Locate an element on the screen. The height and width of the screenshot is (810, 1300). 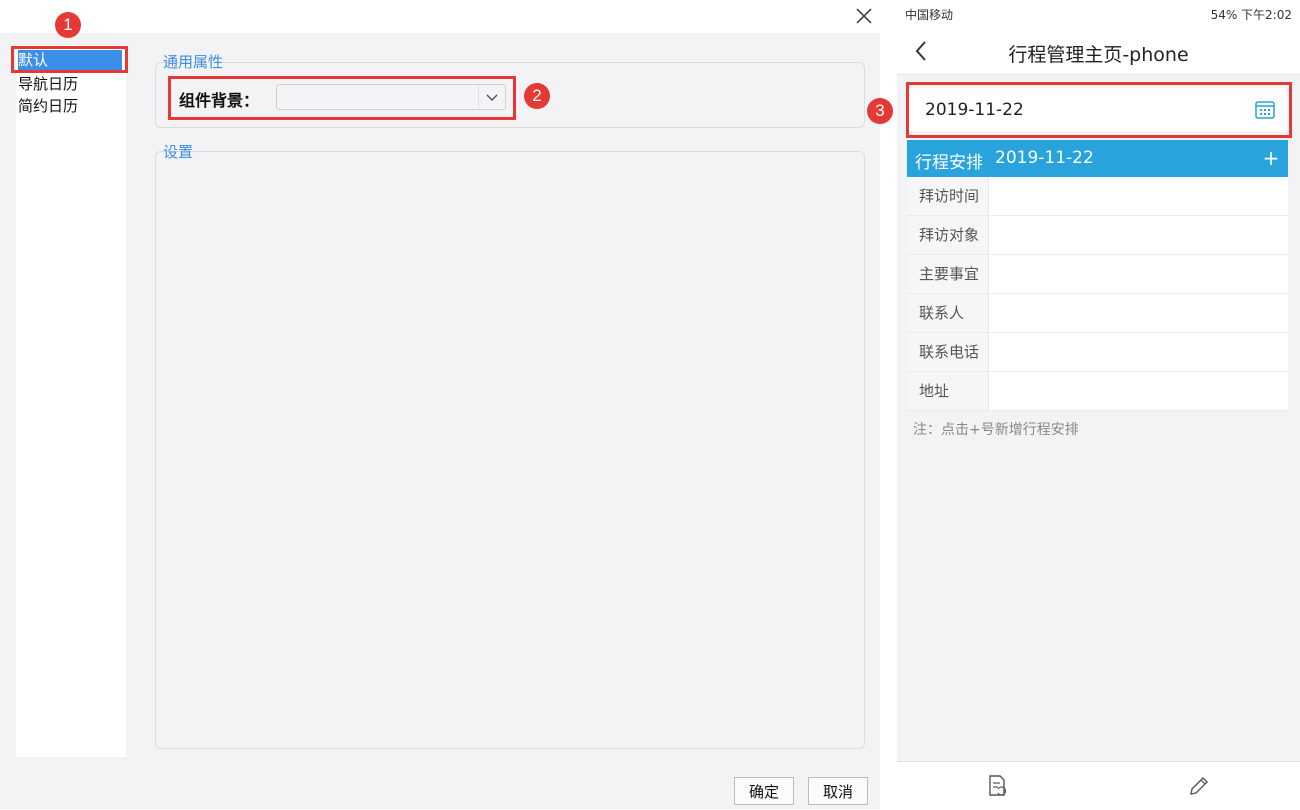
ok-button: 确定 is located at coordinates (764, 791).